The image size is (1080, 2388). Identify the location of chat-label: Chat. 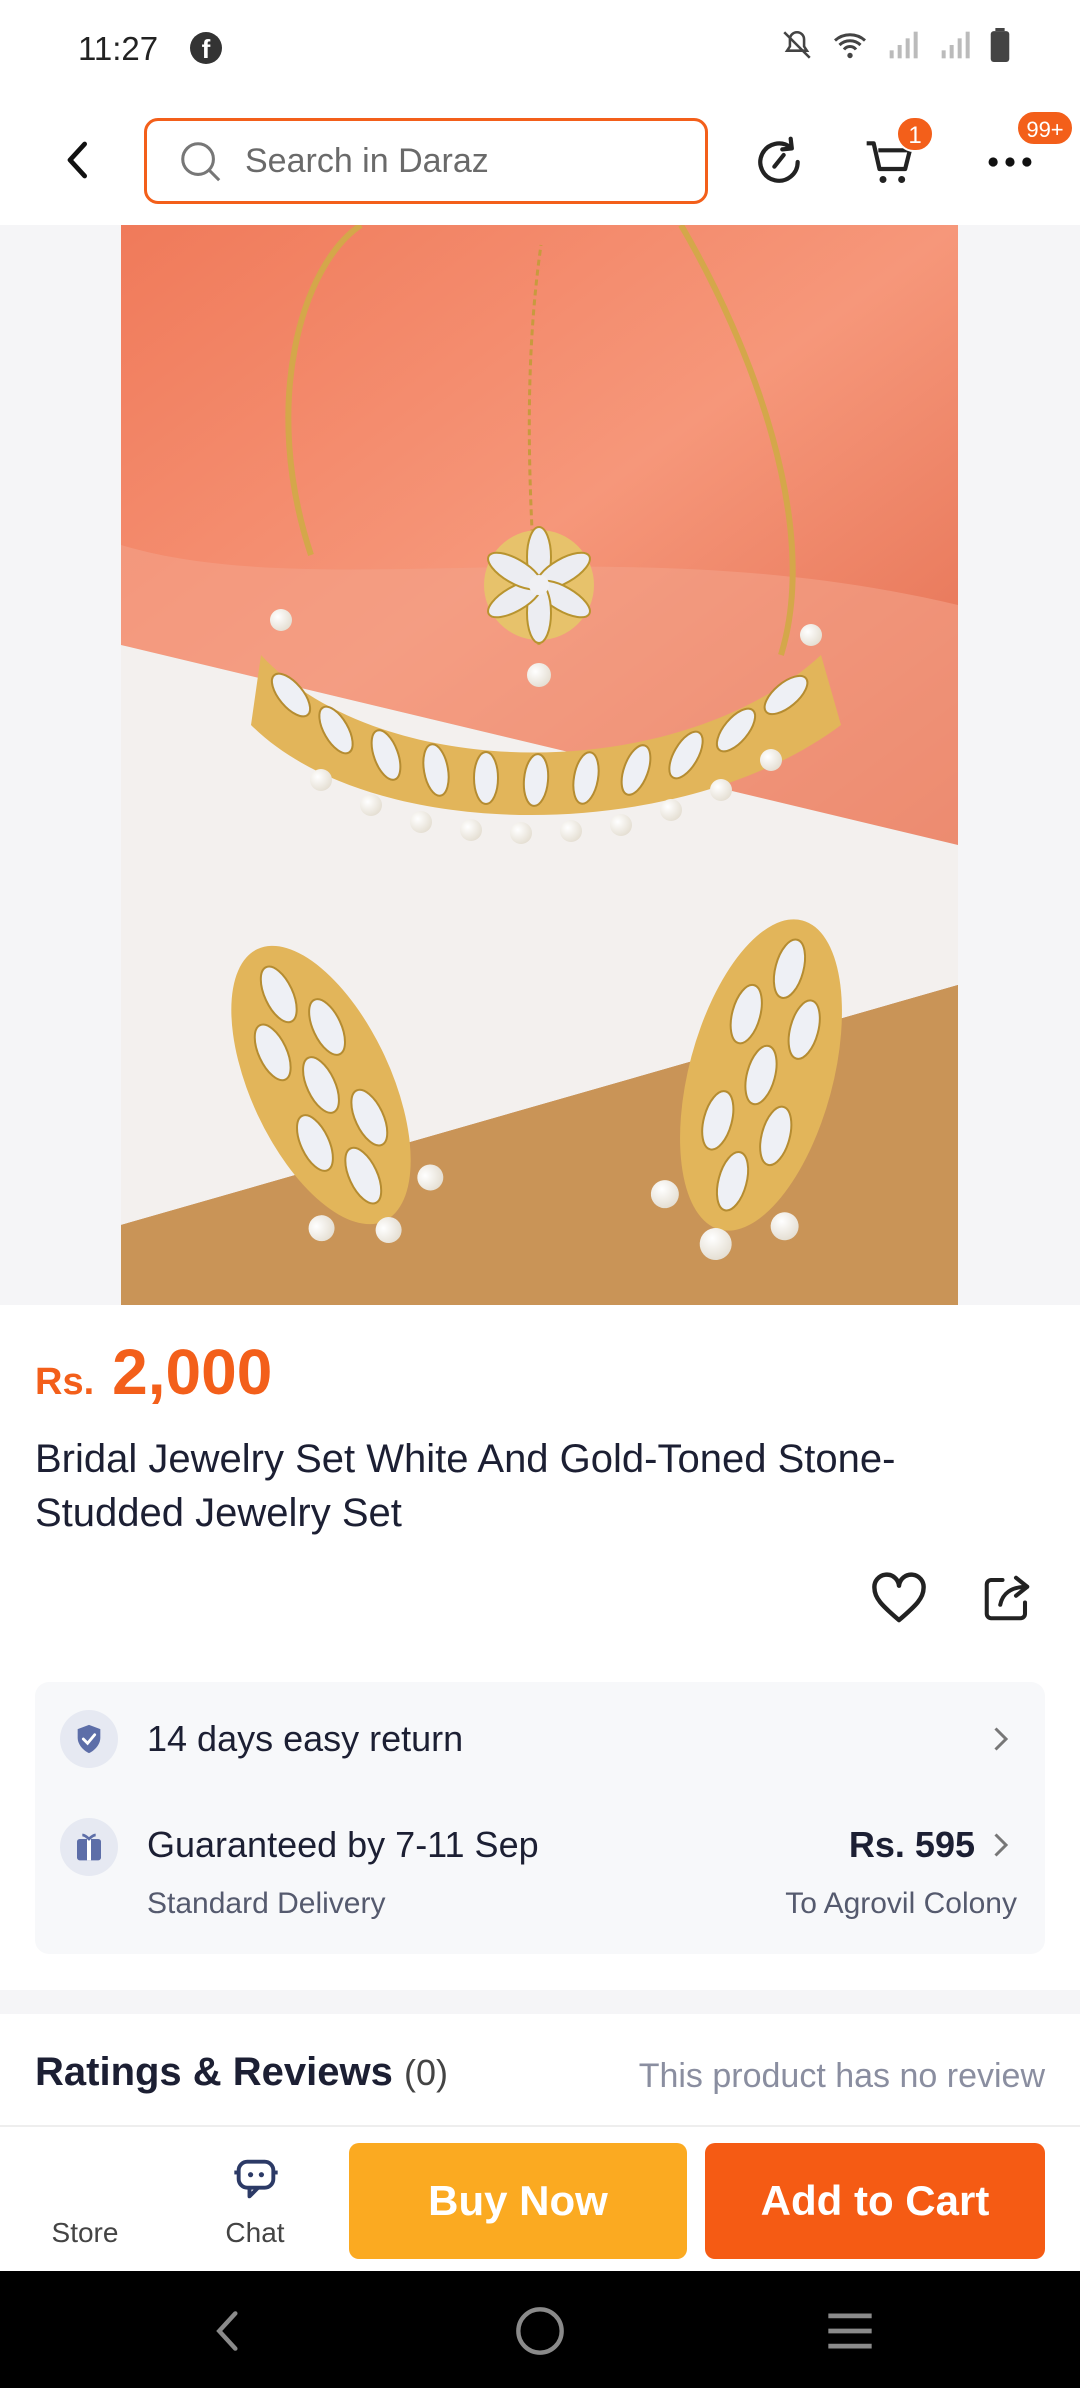
(255, 2232).